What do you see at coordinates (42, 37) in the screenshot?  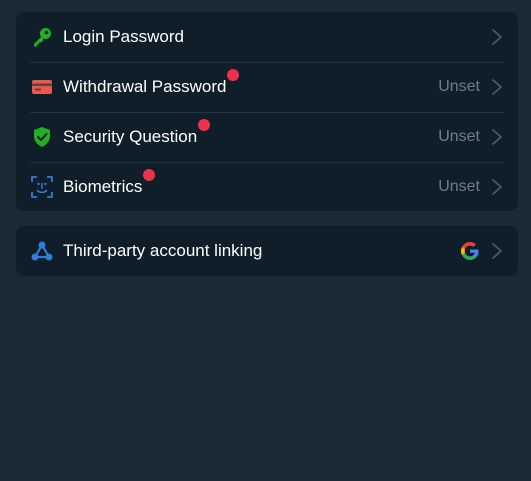 I see `key-icon` at bounding box center [42, 37].